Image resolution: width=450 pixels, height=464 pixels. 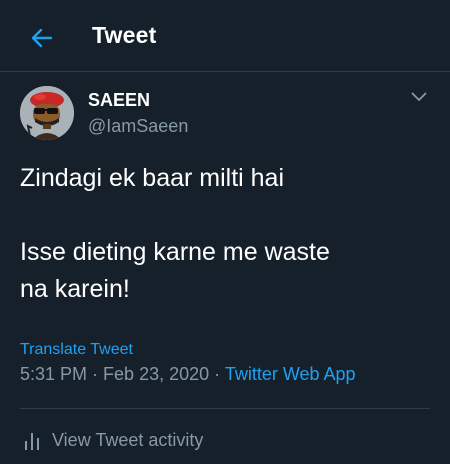 I want to click on back-button, so click(x=42, y=38).